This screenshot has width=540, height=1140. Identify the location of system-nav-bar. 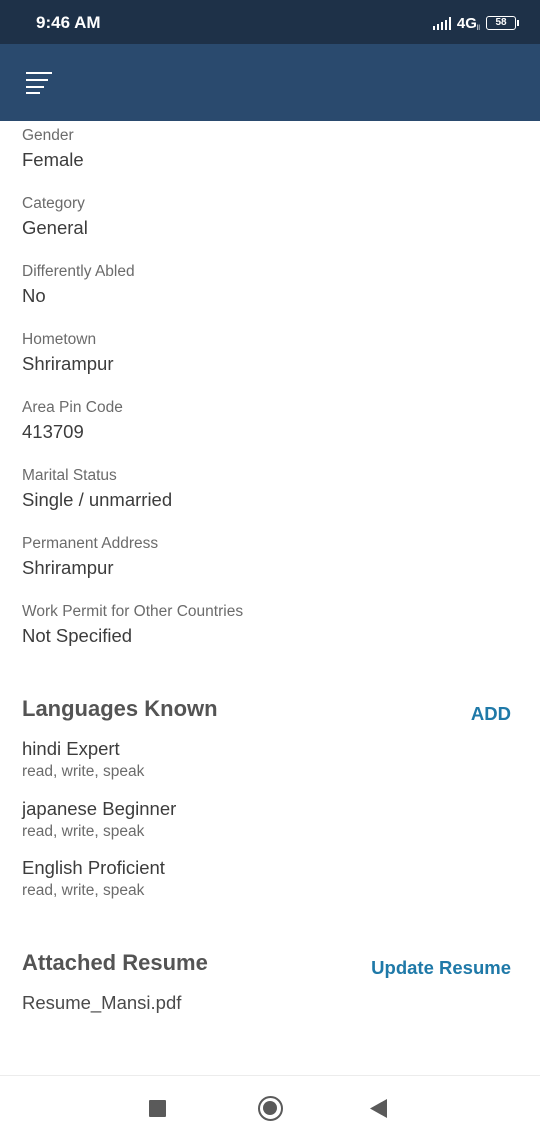
(270, 1107).